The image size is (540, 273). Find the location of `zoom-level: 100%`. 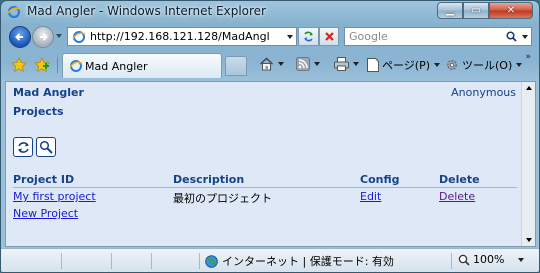

zoom-level: 100% is located at coordinates (489, 259).